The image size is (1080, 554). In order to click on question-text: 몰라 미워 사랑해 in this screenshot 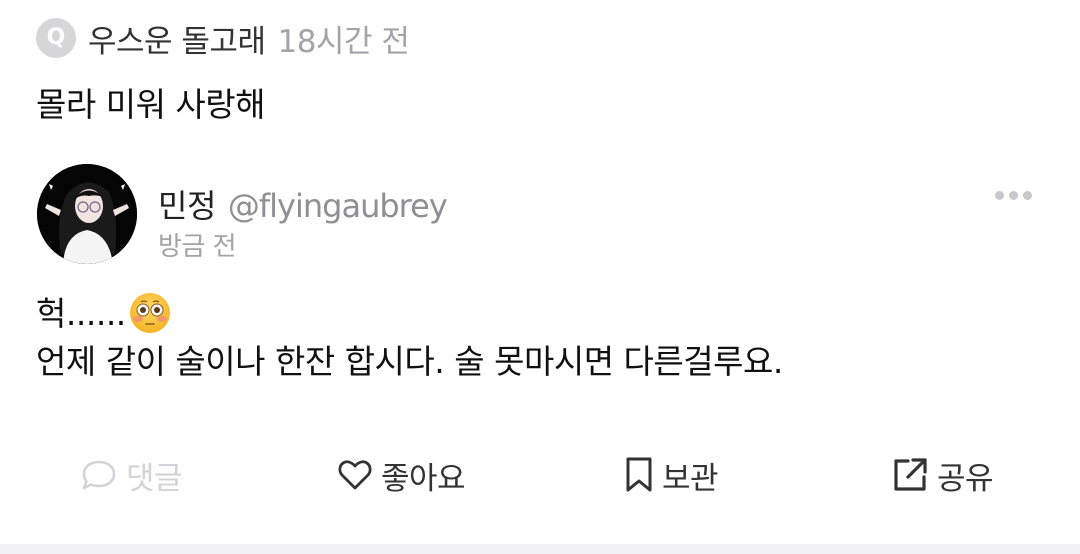, I will do `click(151, 104)`.